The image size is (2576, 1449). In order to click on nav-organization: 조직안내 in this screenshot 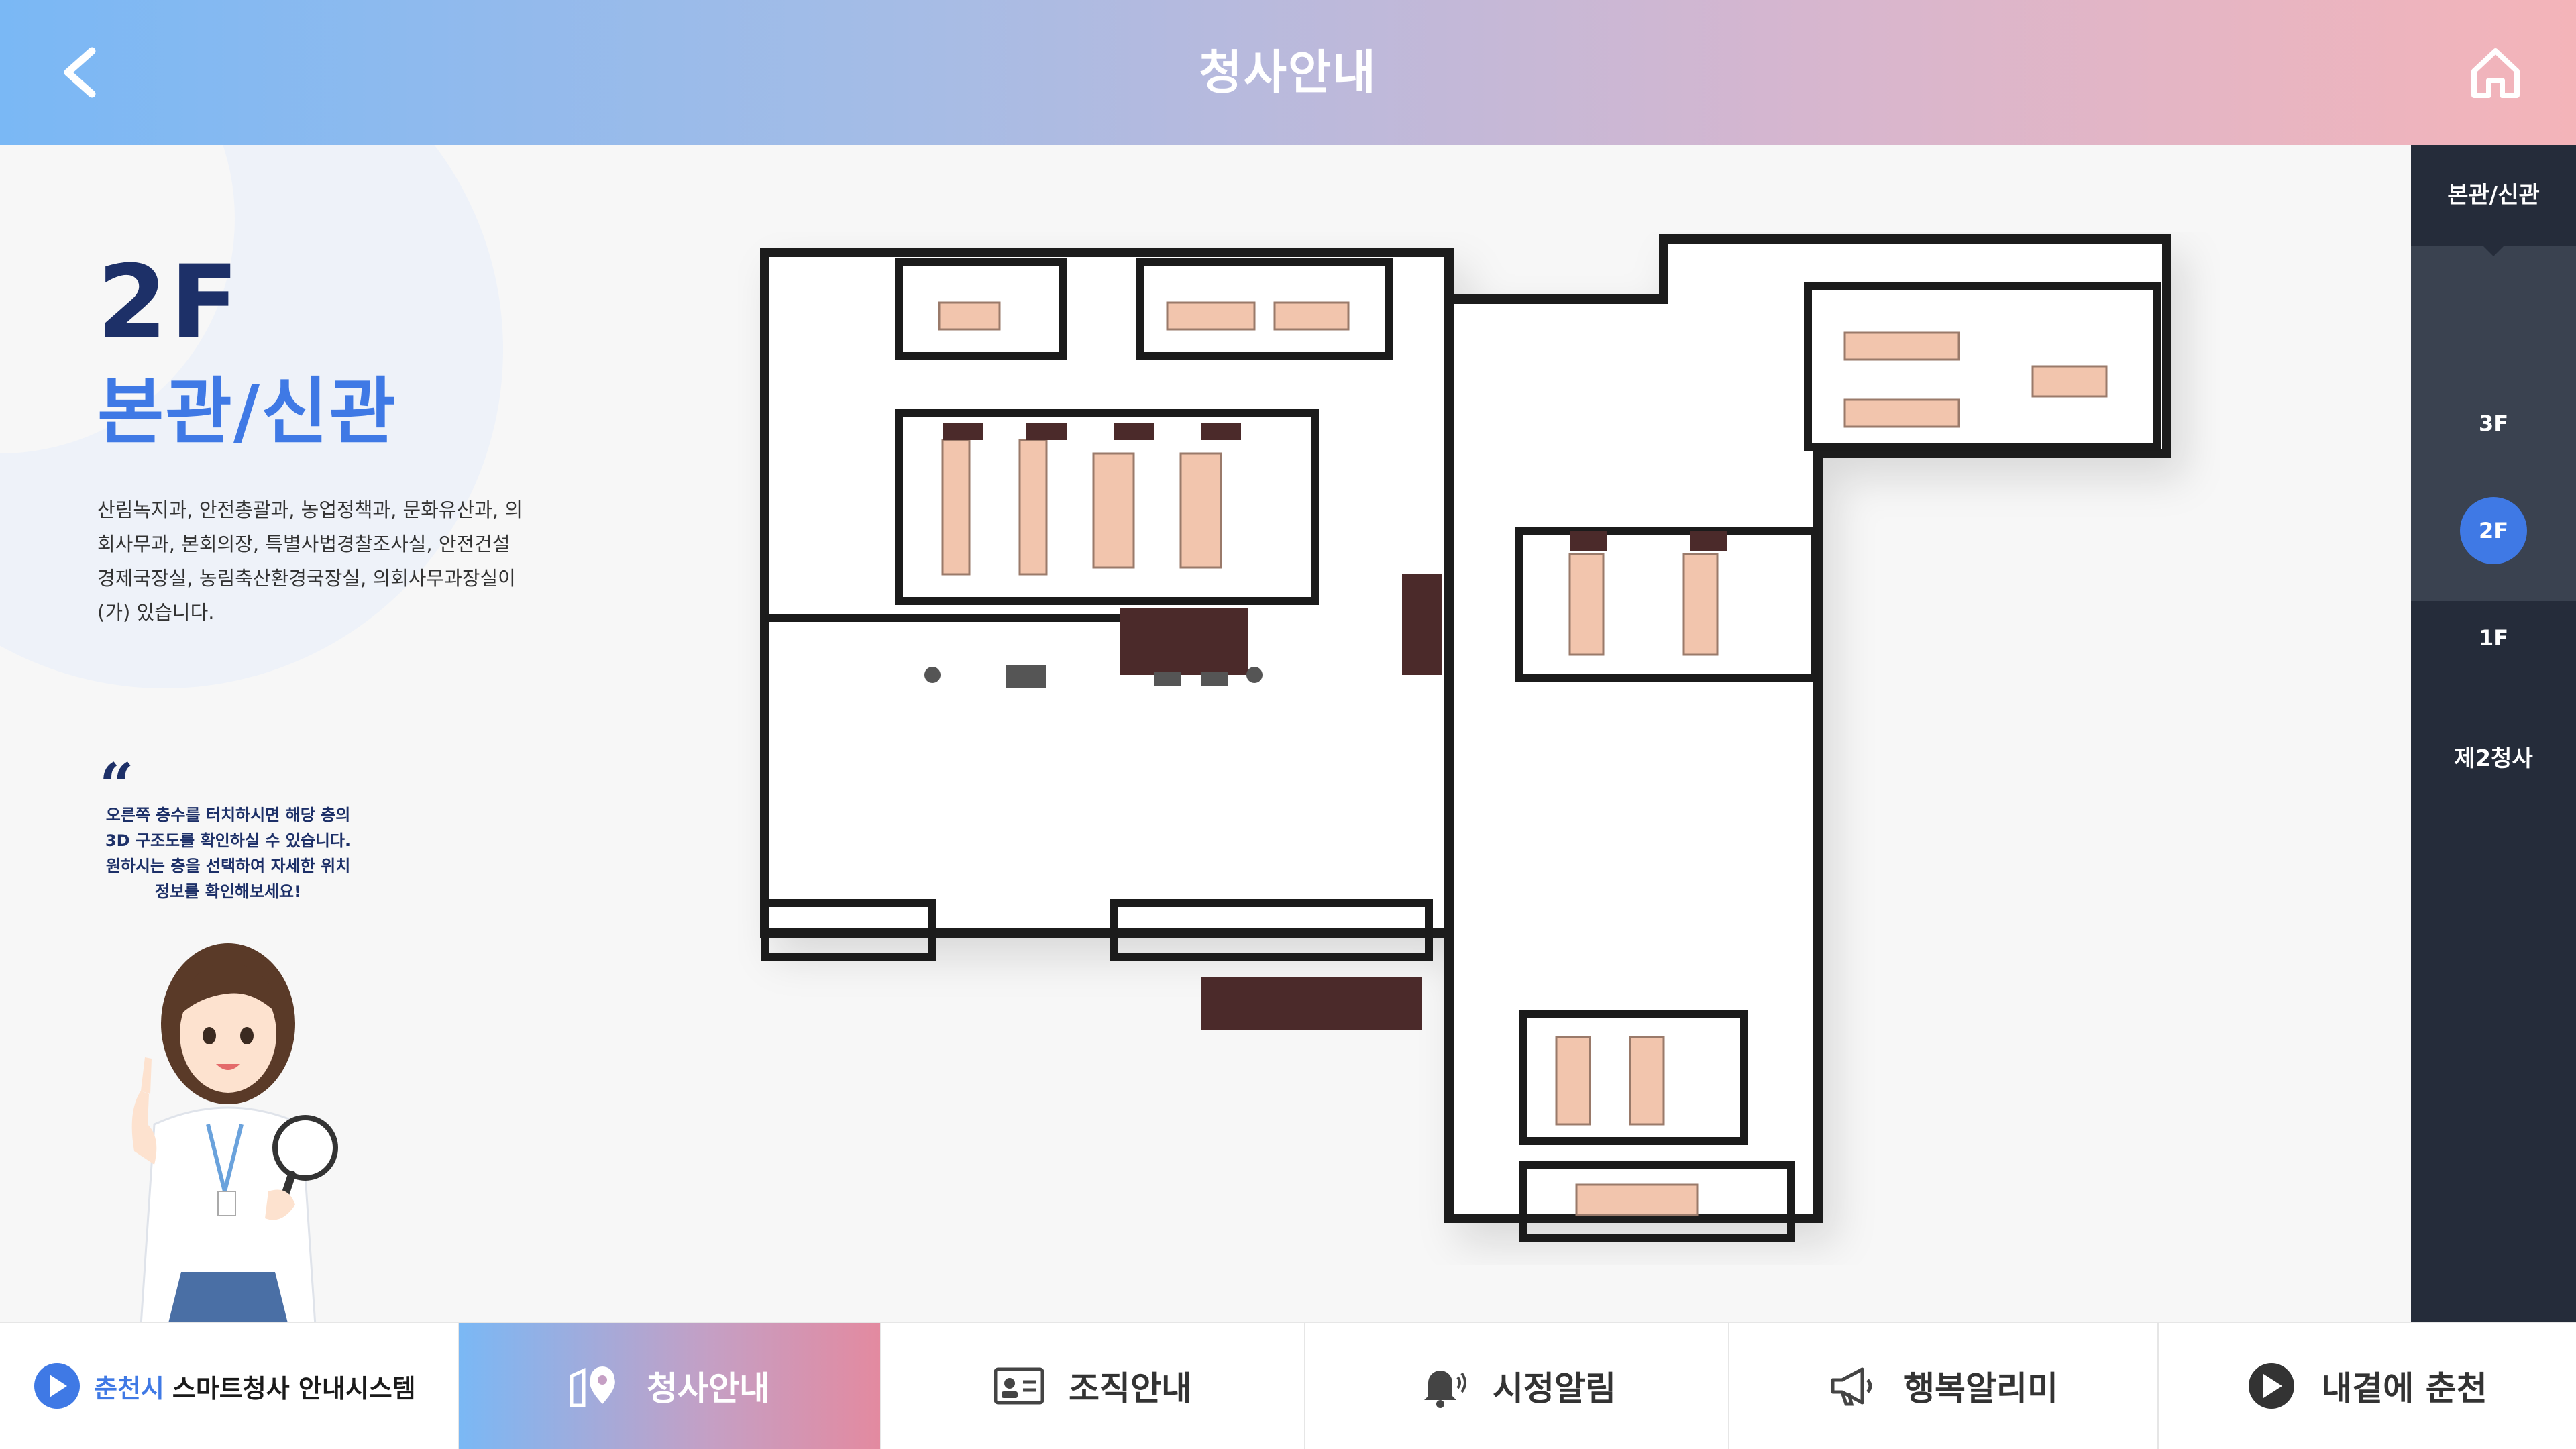, I will do `click(1093, 1386)`.